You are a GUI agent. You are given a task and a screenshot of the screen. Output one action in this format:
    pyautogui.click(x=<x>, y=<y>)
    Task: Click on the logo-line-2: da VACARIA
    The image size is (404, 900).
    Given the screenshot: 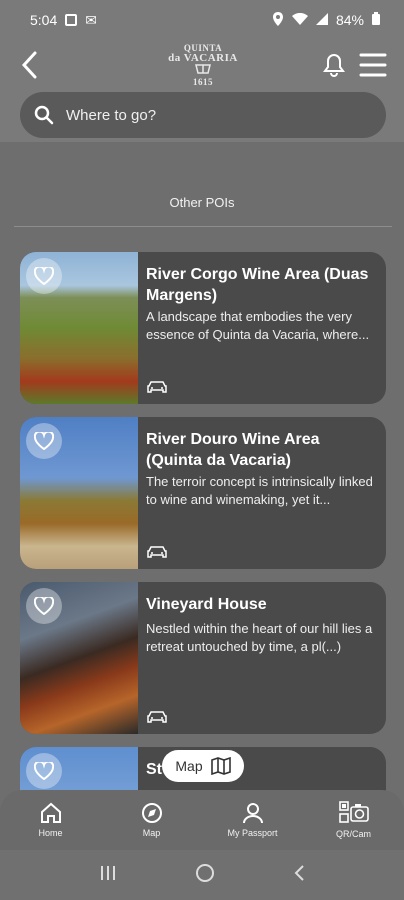 What is the action you would take?
    pyautogui.click(x=203, y=58)
    